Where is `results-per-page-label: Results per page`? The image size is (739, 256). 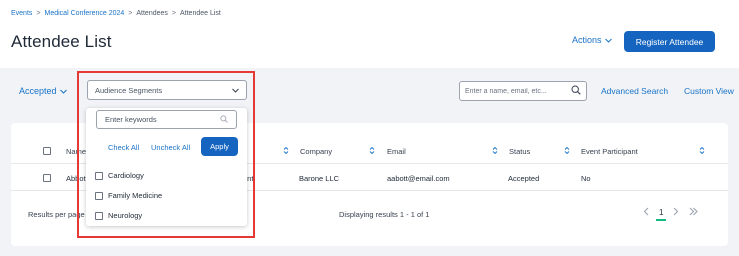
results-per-page-label: Results per page is located at coordinates (56, 214).